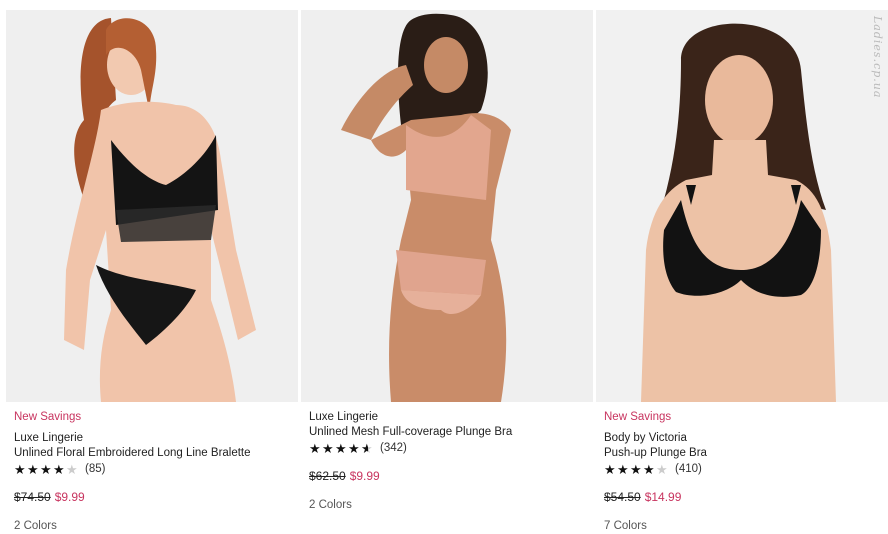 The width and height of the screenshot is (888, 534). What do you see at coordinates (742, 497) in the screenshot?
I see `product-price: $54.50 $14.99` at bounding box center [742, 497].